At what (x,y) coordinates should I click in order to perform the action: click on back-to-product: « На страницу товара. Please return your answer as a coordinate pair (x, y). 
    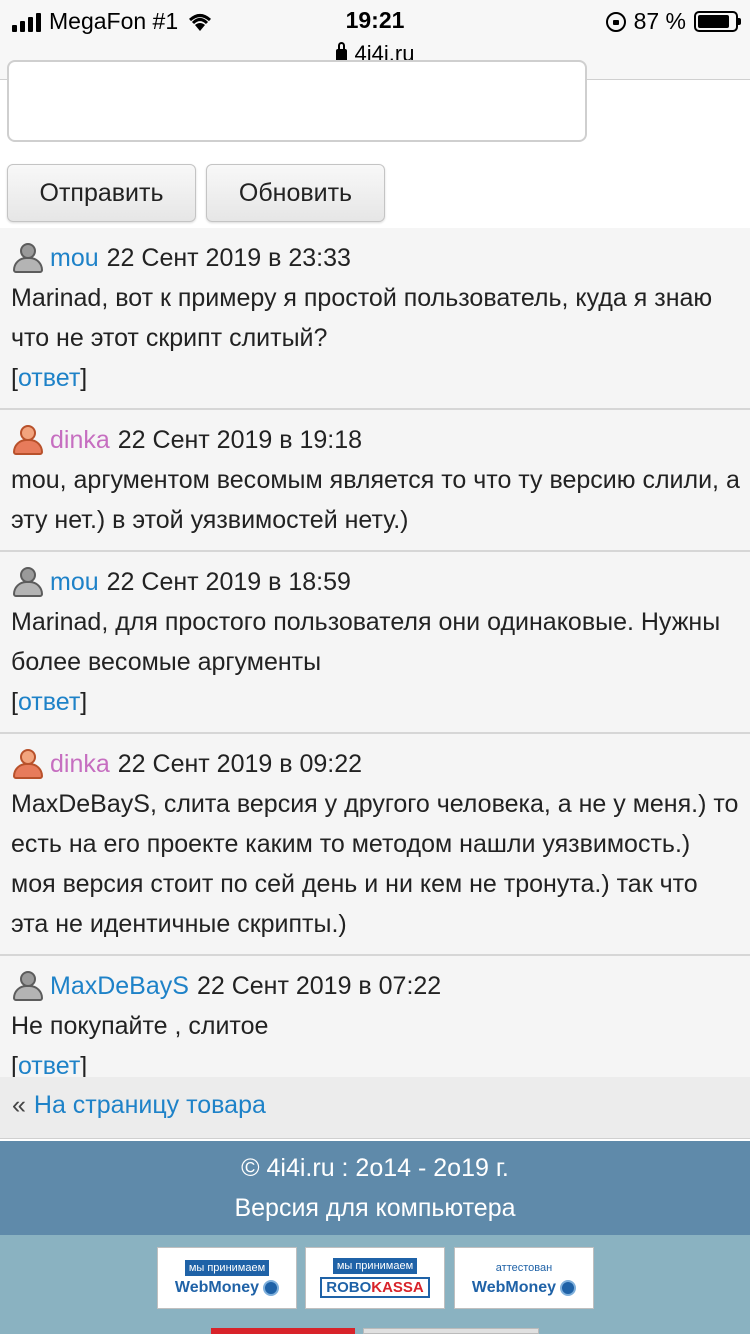
    Looking at the image, I should click on (375, 1108).